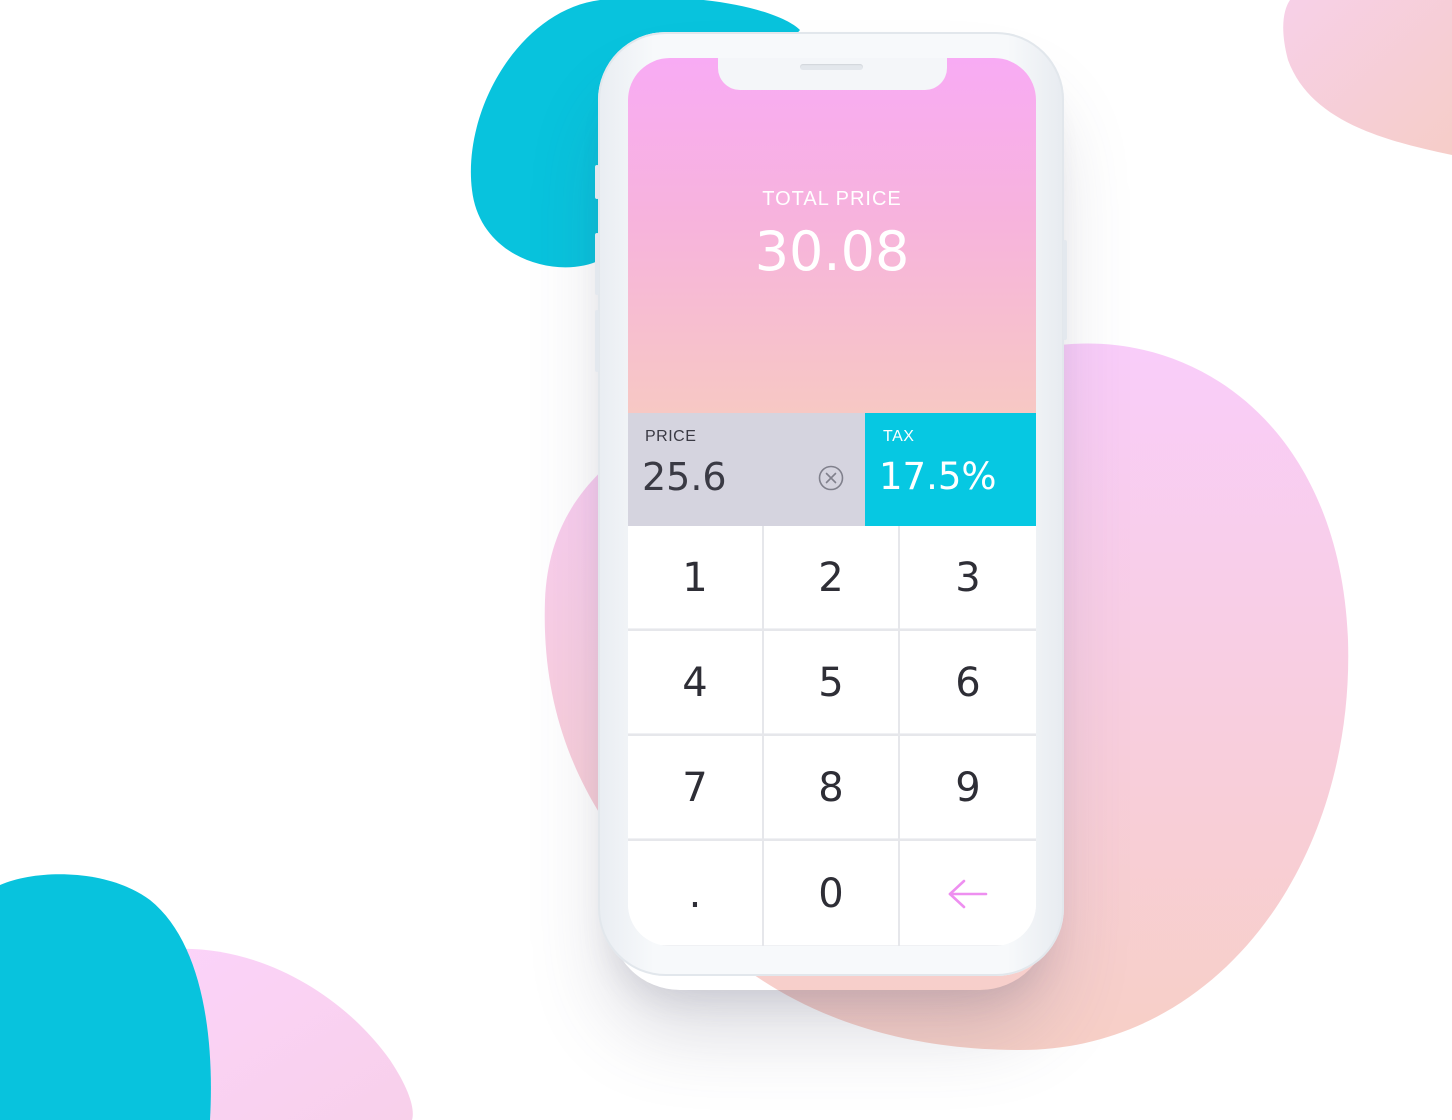 The width and height of the screenshot is (1452, 1120). What do you see at coordinates (696, 683) in the screenshot?
I see `key-4: 4` at bounding box center [696, 683].